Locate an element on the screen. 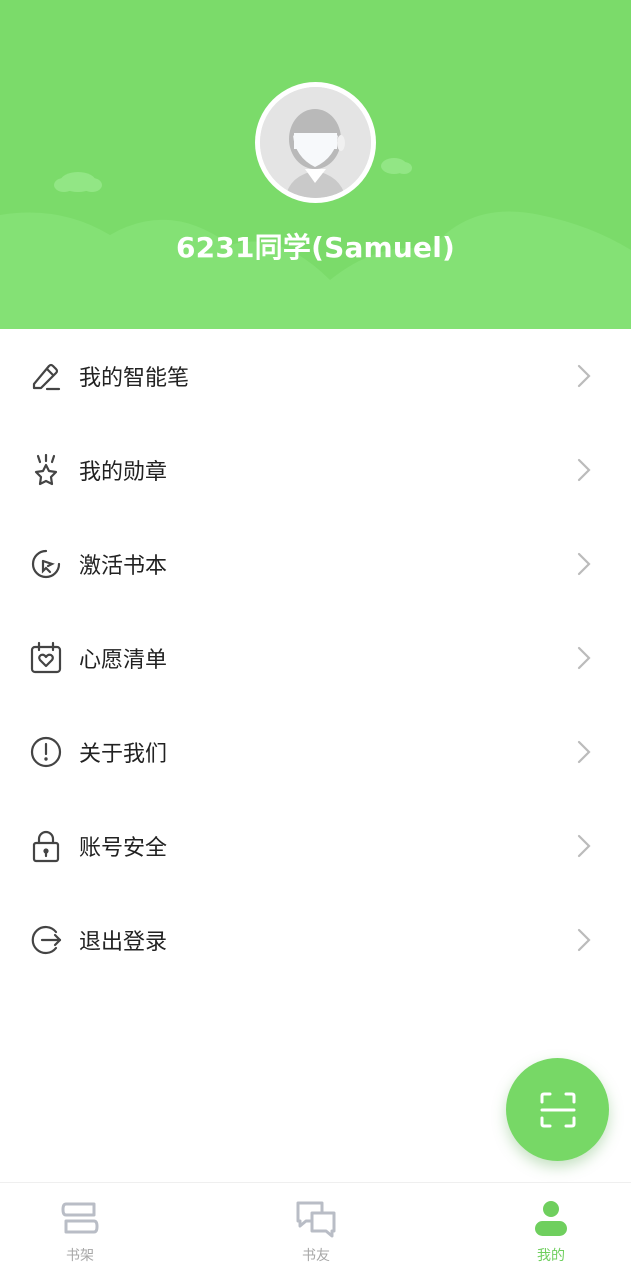 This screenshot has width=631, height=1280. medal-star-icon is located at coordinates (46, 470).